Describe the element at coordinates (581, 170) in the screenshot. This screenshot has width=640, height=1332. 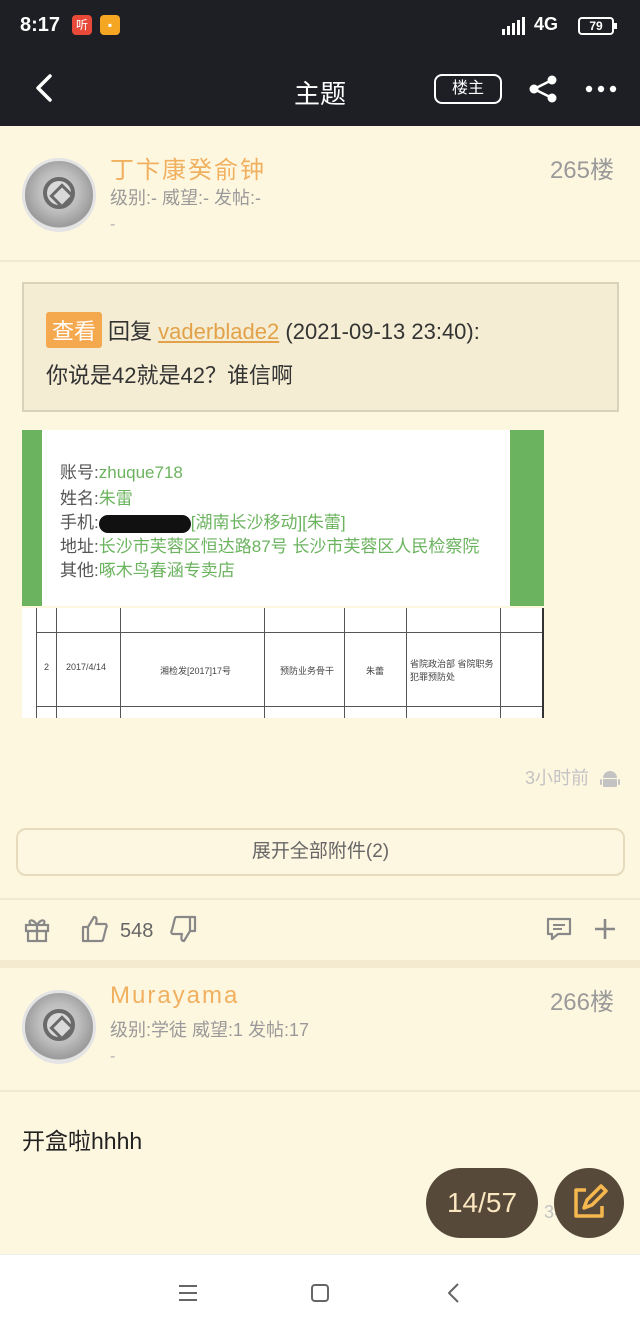
I see `floor-number: 265楼` at that location.